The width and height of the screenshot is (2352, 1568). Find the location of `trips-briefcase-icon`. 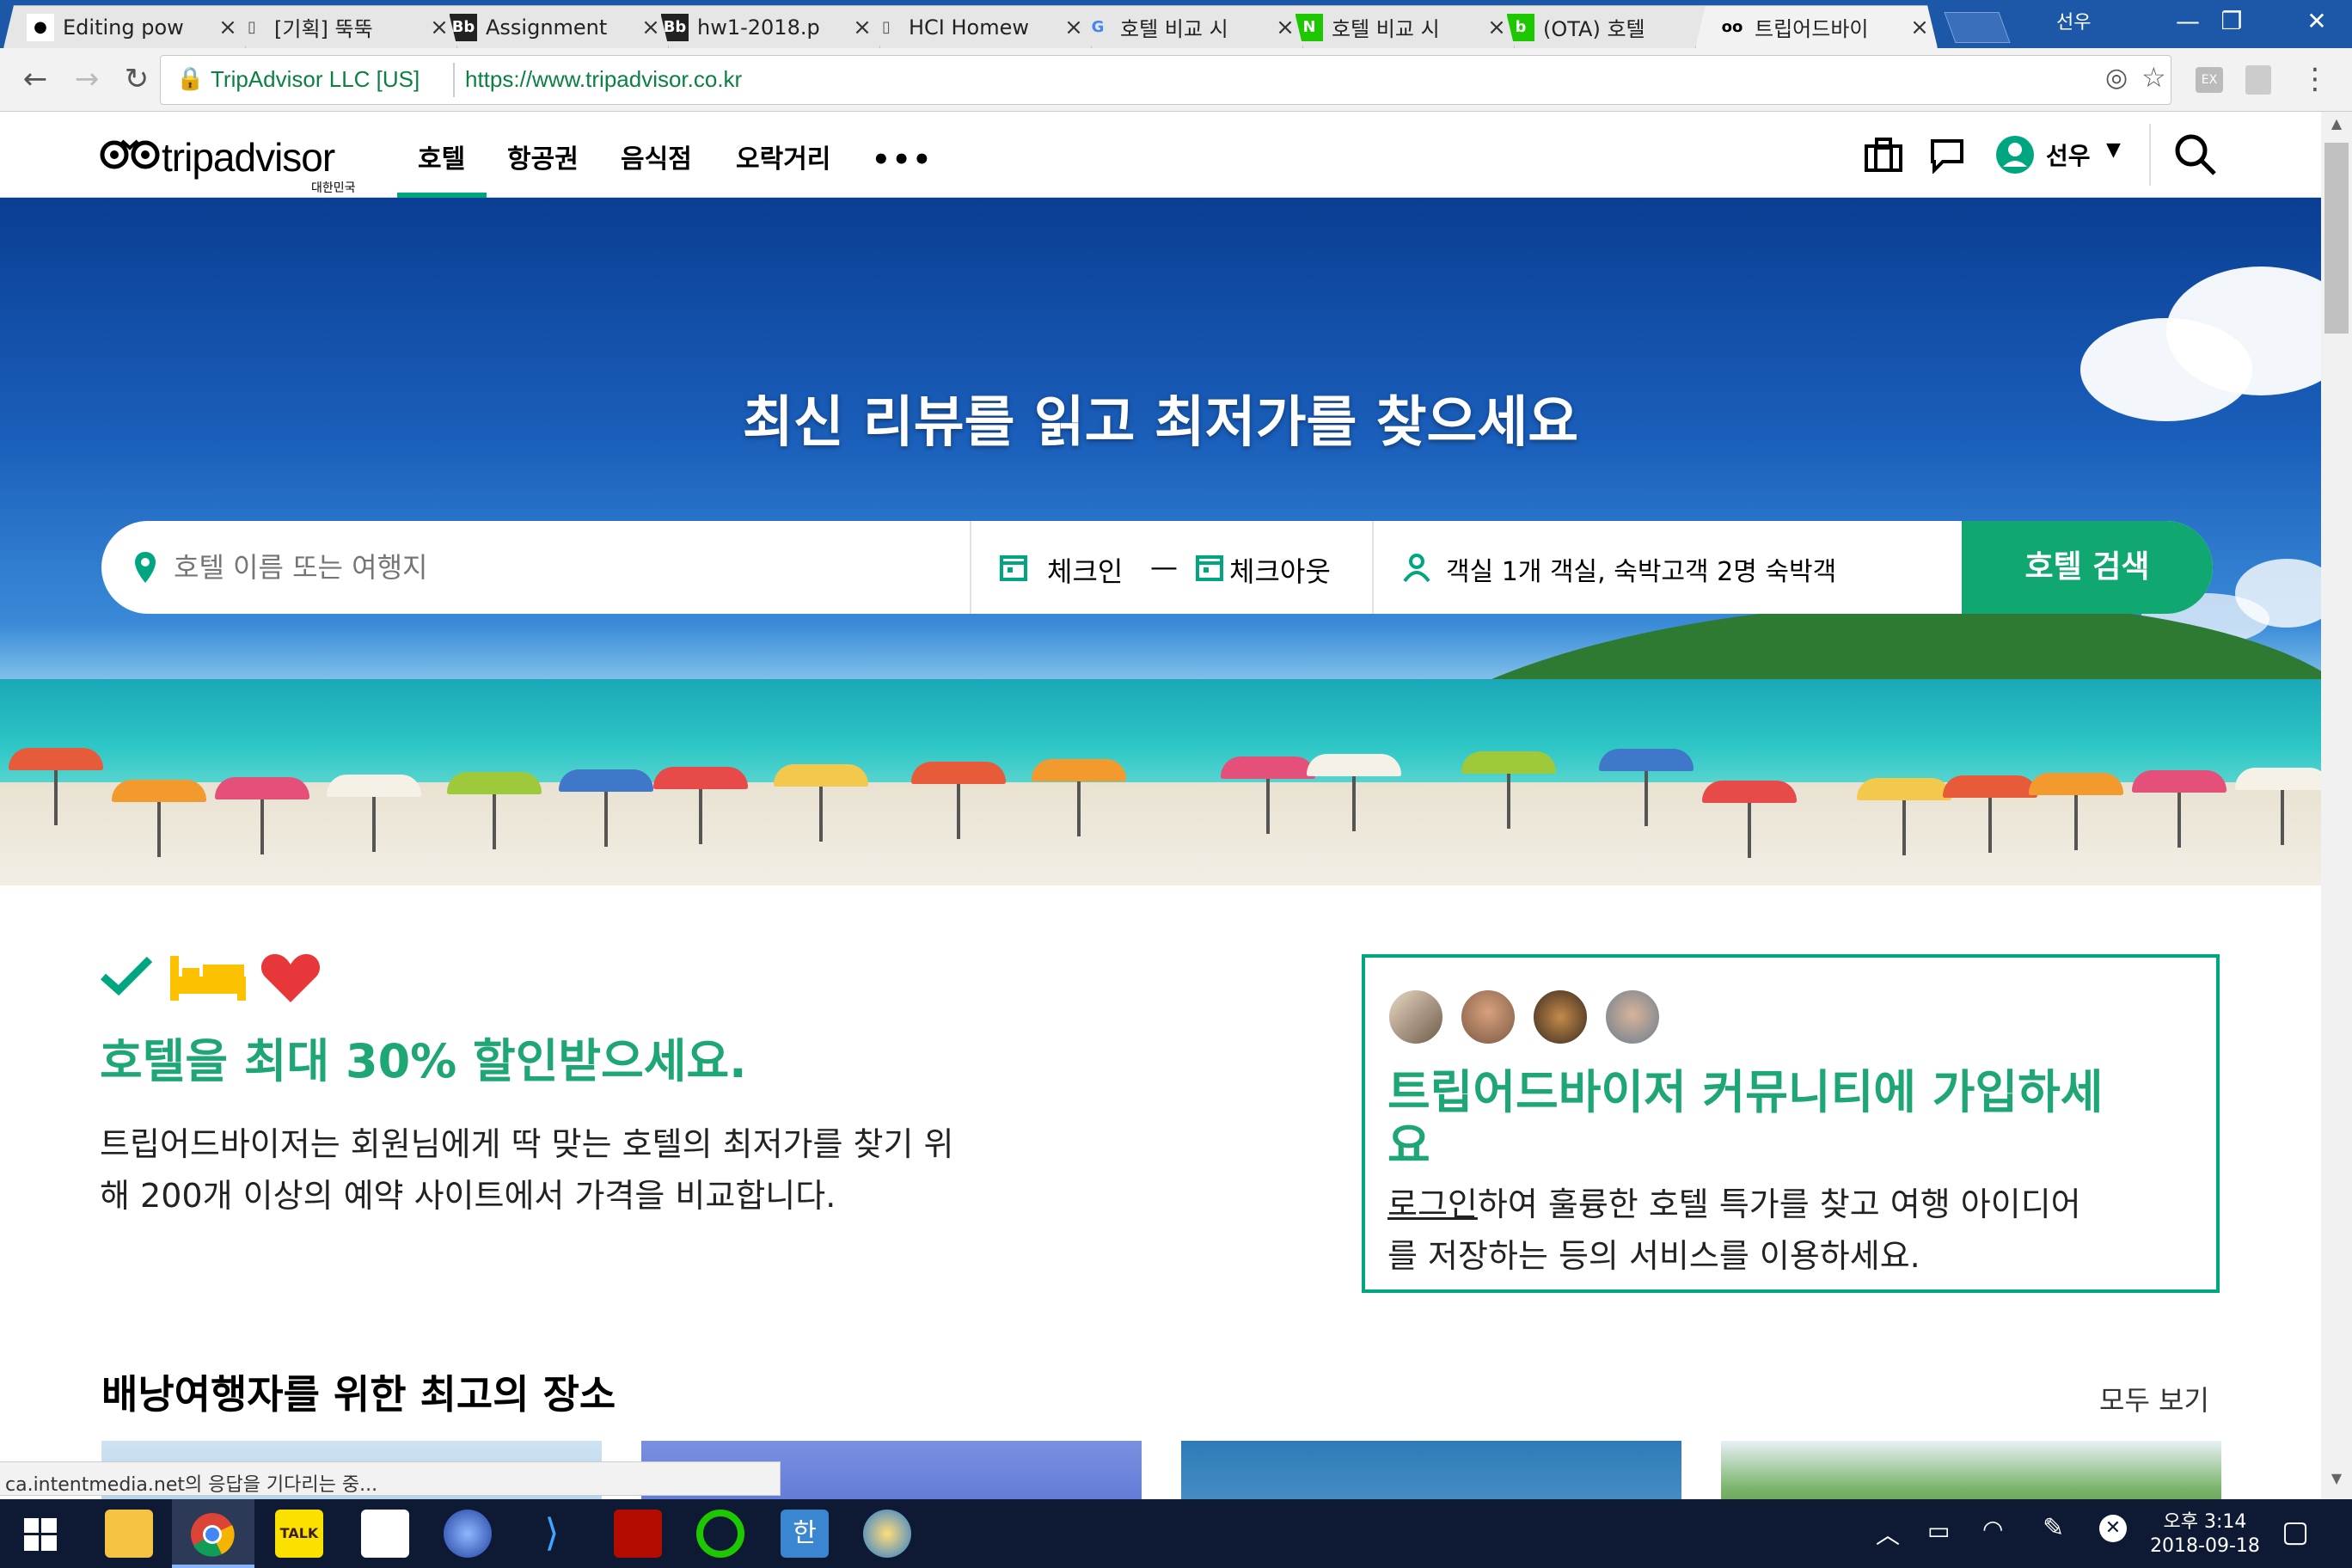

trips-briefcase-icon is located at coordinates (1883, 155).